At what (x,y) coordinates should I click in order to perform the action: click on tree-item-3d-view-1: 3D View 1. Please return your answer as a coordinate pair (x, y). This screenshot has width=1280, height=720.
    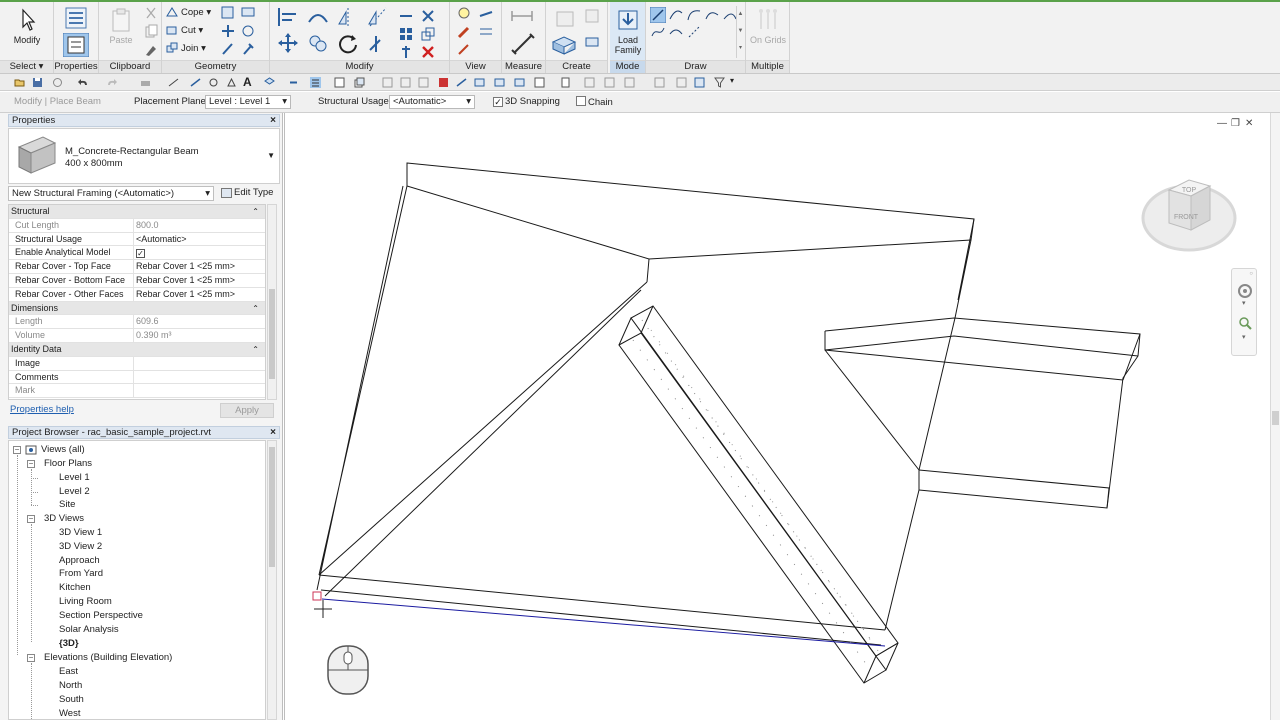
    Looking at the image, I should click on (80, 533).